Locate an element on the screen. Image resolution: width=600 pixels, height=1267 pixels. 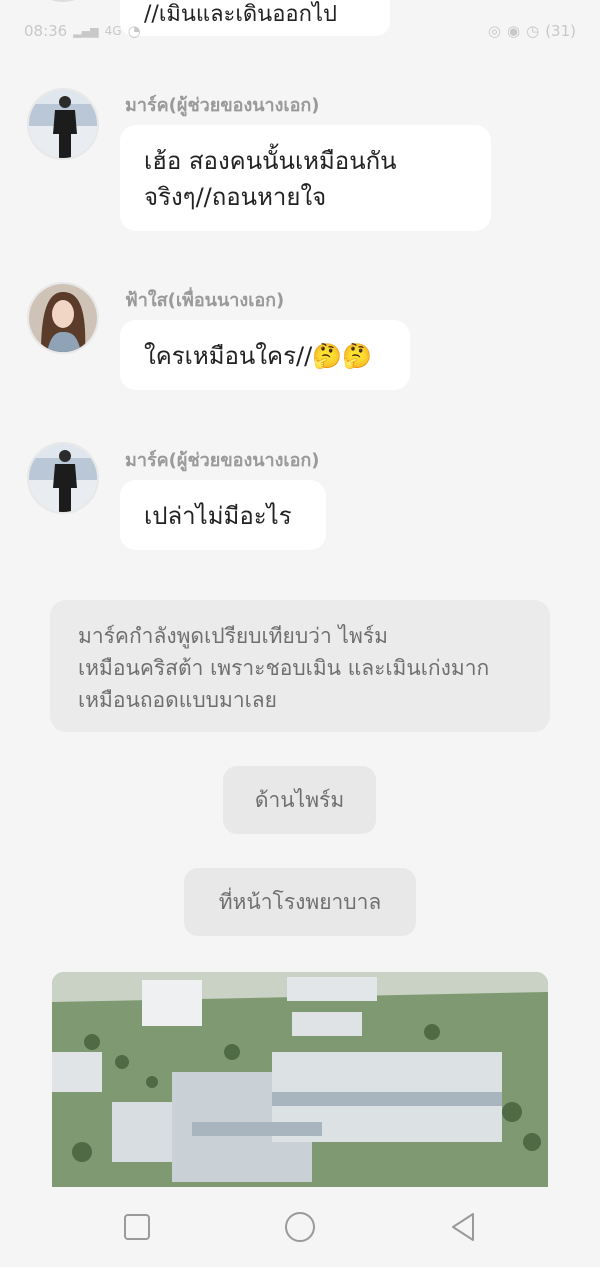
message-line: เฮ้อ สองคนนั้นเหมือนกัน is located at coordinates (270, 161).